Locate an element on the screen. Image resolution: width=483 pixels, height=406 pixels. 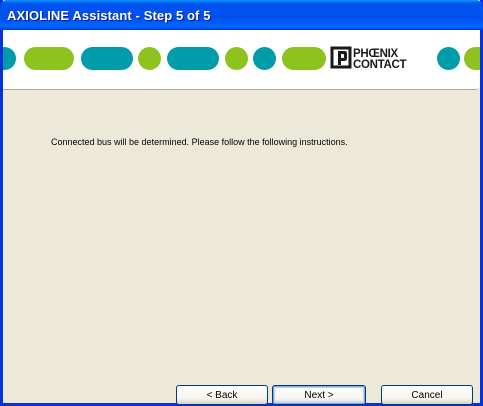
phoenix-contact-logo: PHŒNIX CONTACT is located at coordinates (368, 58).